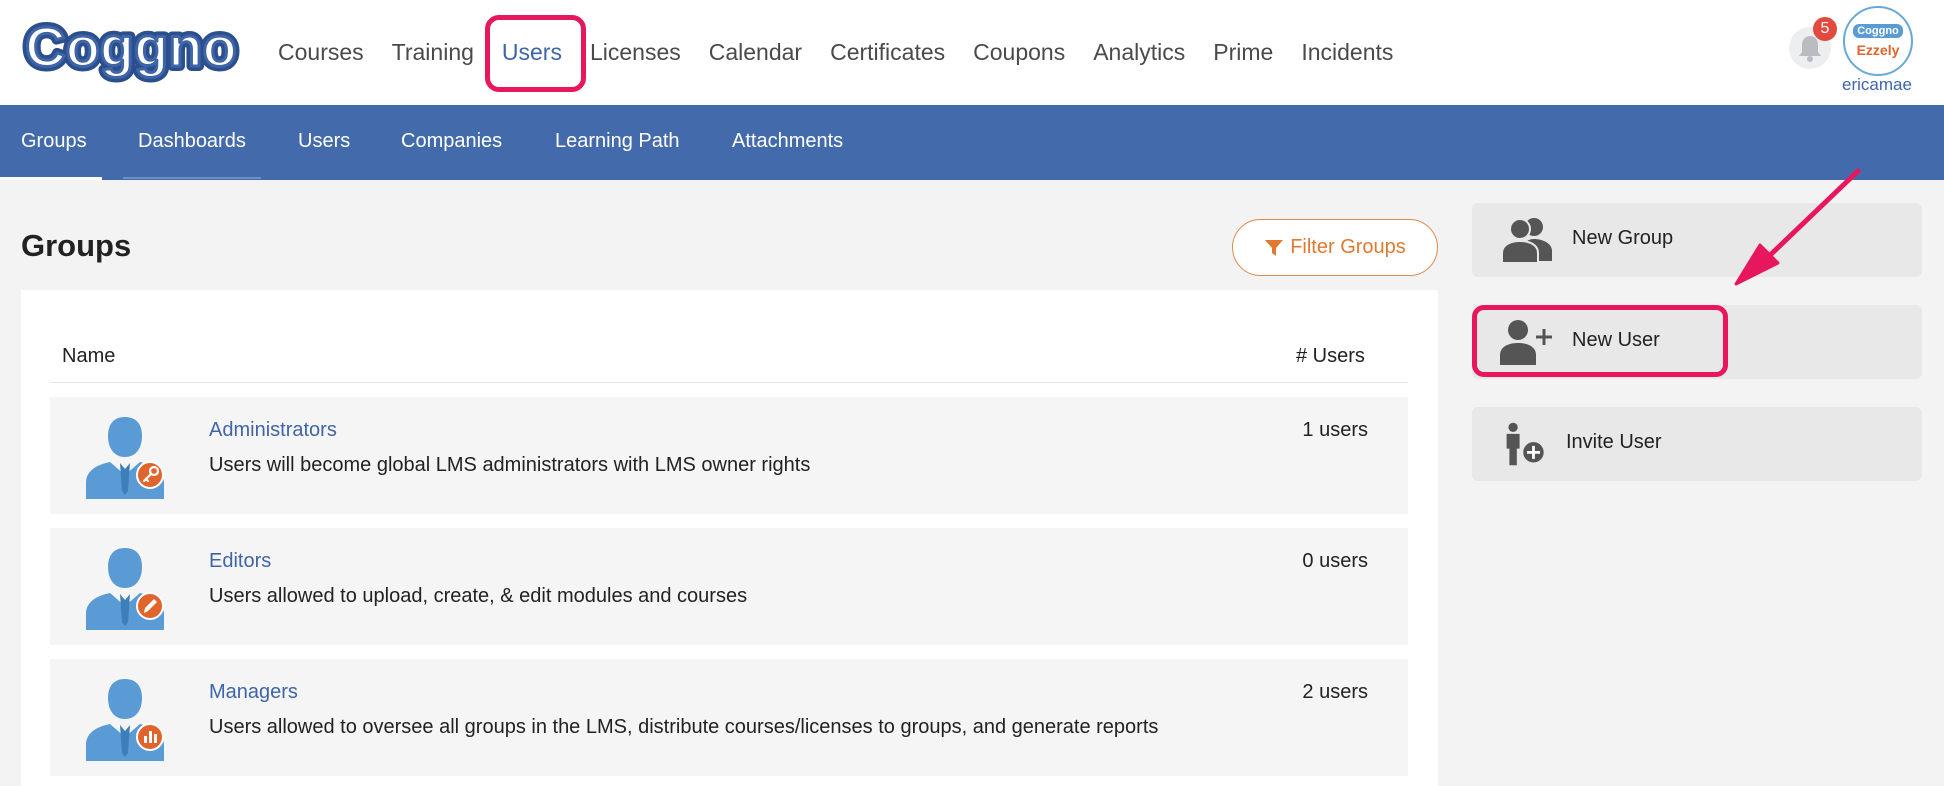 The image size is (1944, 786). I want to click on hover-tab-underline, so click(192, 178).